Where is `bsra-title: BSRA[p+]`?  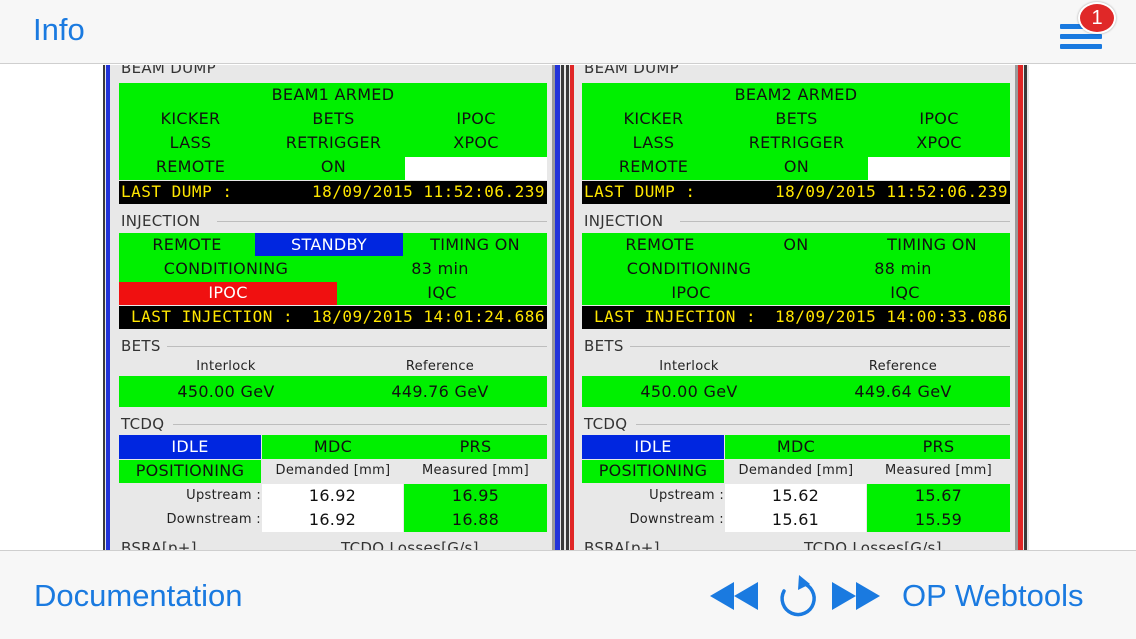 bsra-title: BSRA[p+] is located at coordinates (622, 544).